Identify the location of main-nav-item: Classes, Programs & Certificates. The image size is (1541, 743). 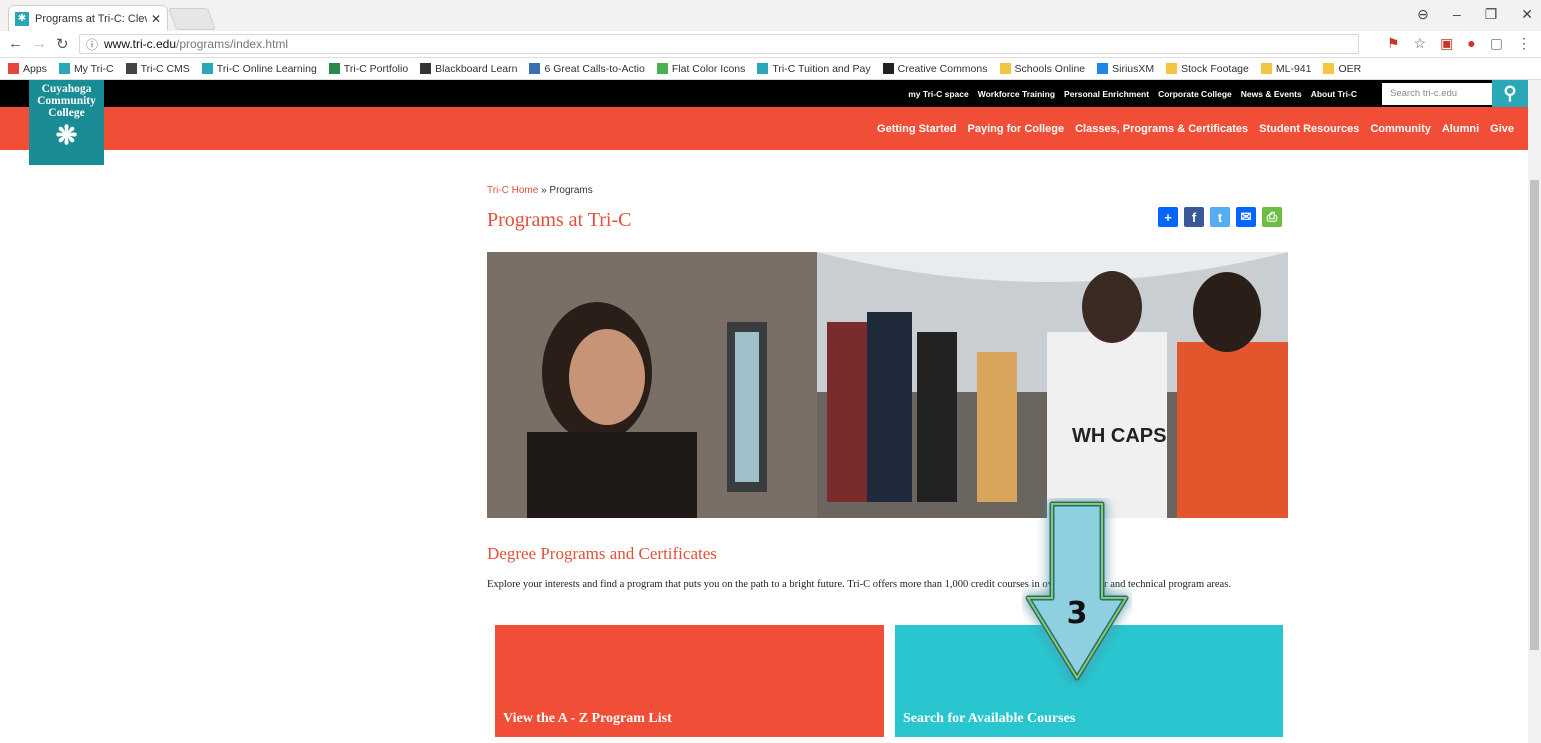
(1161, 129).